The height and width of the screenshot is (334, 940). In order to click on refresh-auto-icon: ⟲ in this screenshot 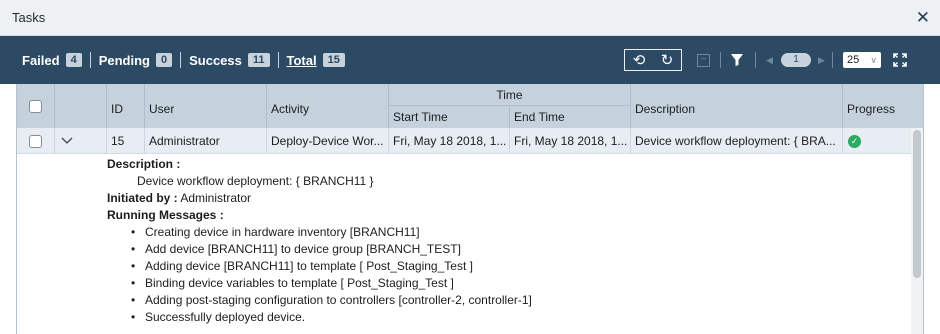, I will do `click(639, 60)`.